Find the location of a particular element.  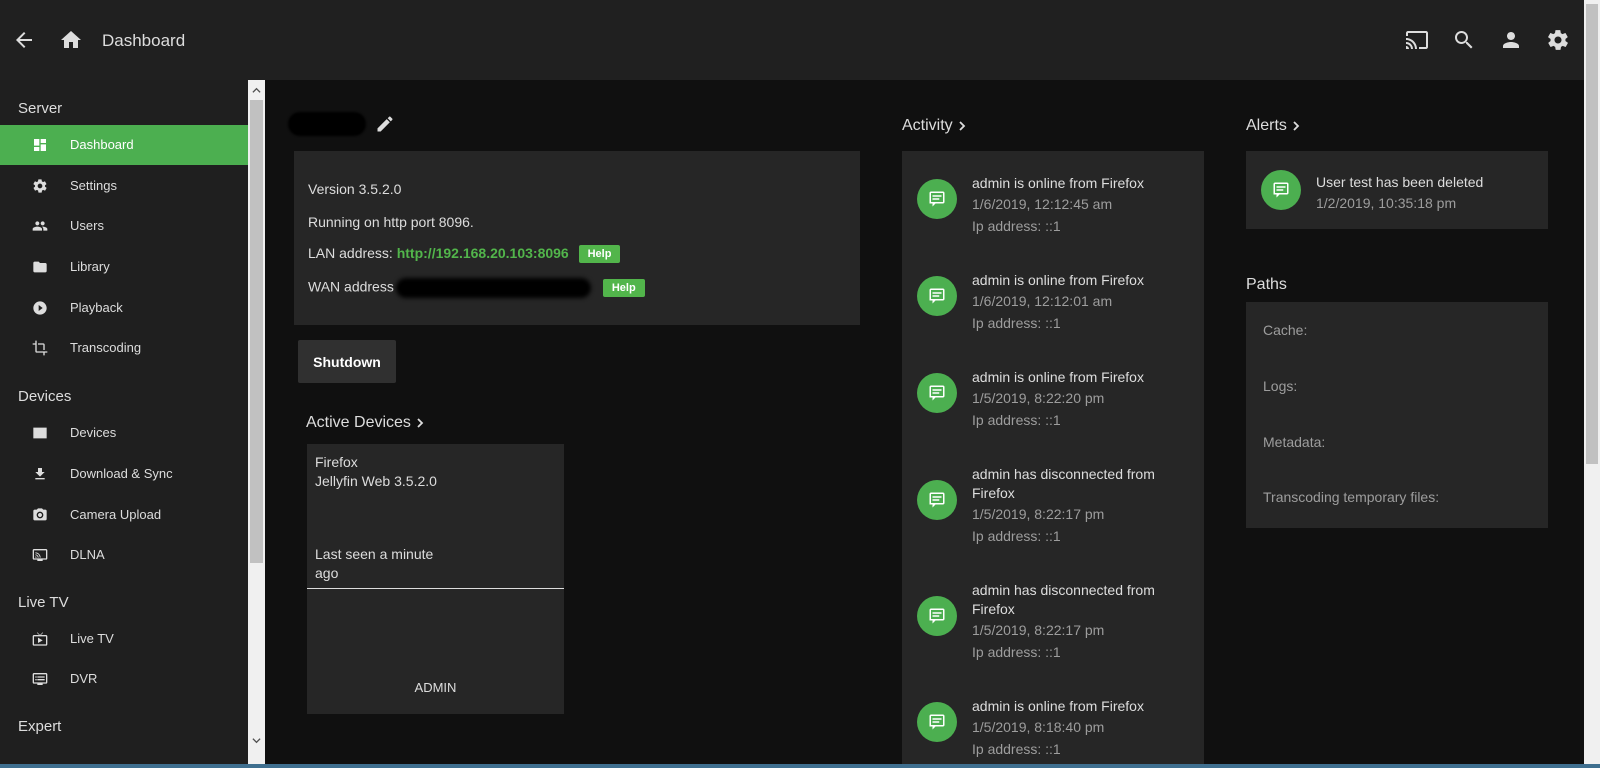

alerts-link: Alerts is located at coordinates (1273, 126).